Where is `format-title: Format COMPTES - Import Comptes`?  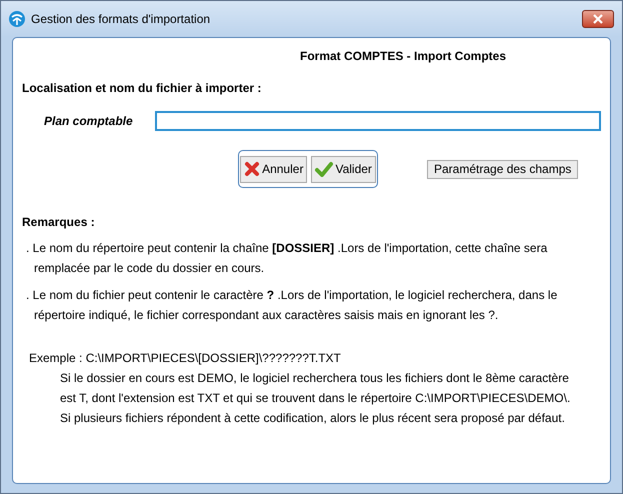
format-title: Format COMPTES - Import Comptes is located at coordinates (403, 56).